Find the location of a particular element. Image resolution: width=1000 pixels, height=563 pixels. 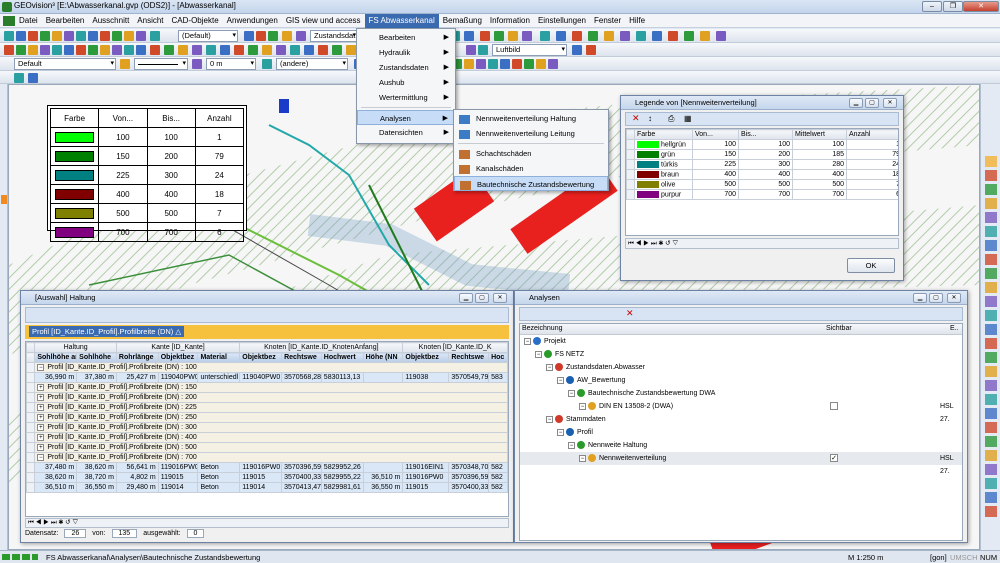

ok-button: OK is located at coordinates (871, 265).